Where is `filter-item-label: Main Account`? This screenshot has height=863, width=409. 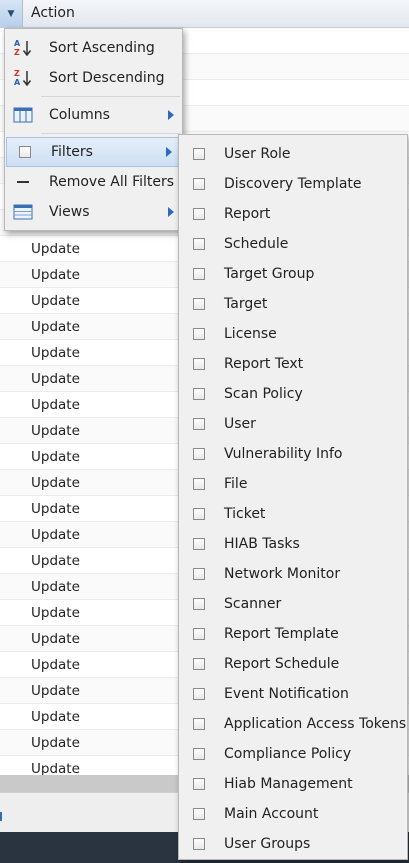 filter-item-label: Main Account is located at coordinates (271, 814).